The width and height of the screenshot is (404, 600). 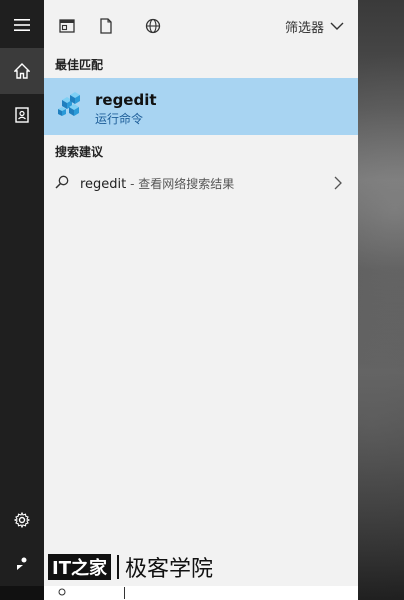 I want to click on feedback-button, so click(x=22, y=564).